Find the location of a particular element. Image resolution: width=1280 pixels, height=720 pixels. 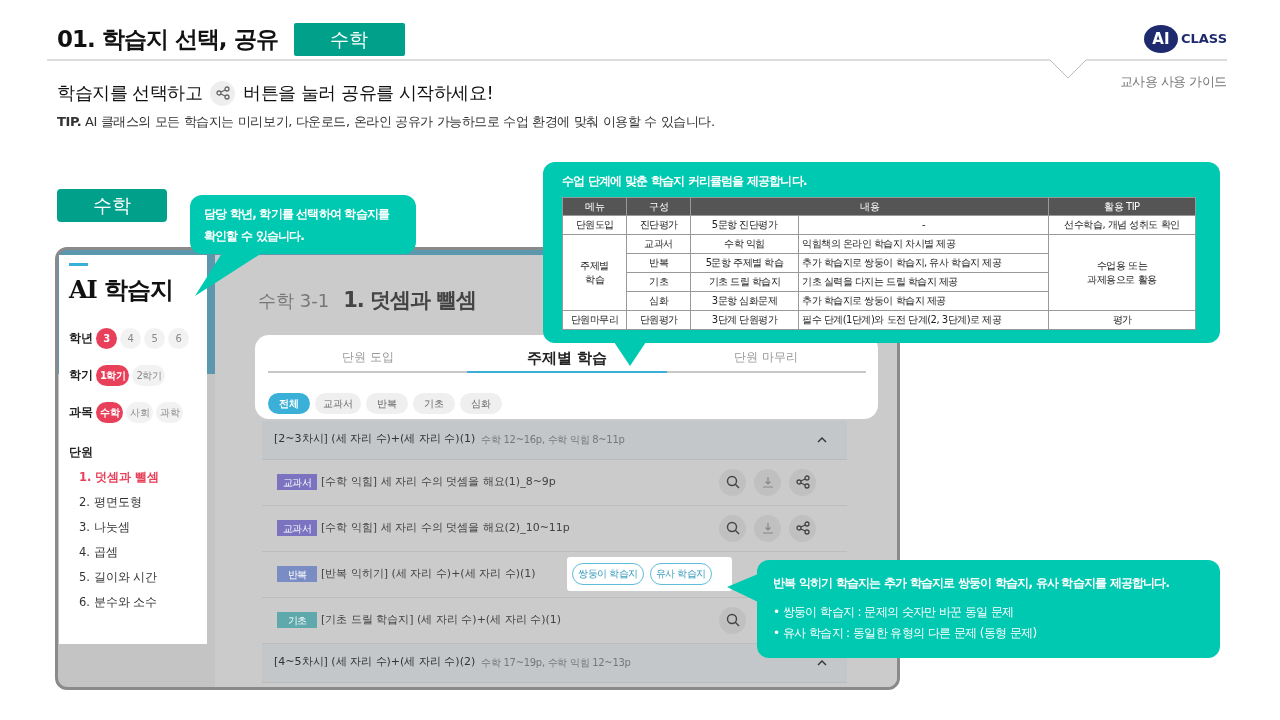

unit-item: 3. 나눗셈 is located at coordinates (143, 527).